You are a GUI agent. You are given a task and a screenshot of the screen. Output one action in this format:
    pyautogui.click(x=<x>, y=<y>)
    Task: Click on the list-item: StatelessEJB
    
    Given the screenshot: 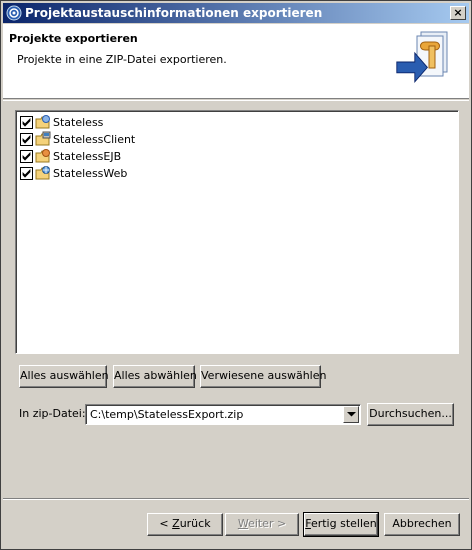 What is the action you would take?
    pyautogui.click(x=70, y=156)
    